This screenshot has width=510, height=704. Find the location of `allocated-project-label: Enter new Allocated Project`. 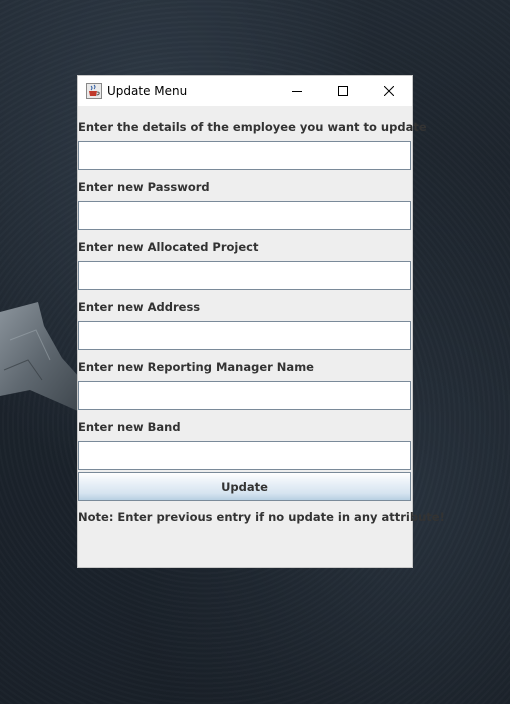

allocated-project-label: Enter new Allocated Project is located at coordinates (168, 247).